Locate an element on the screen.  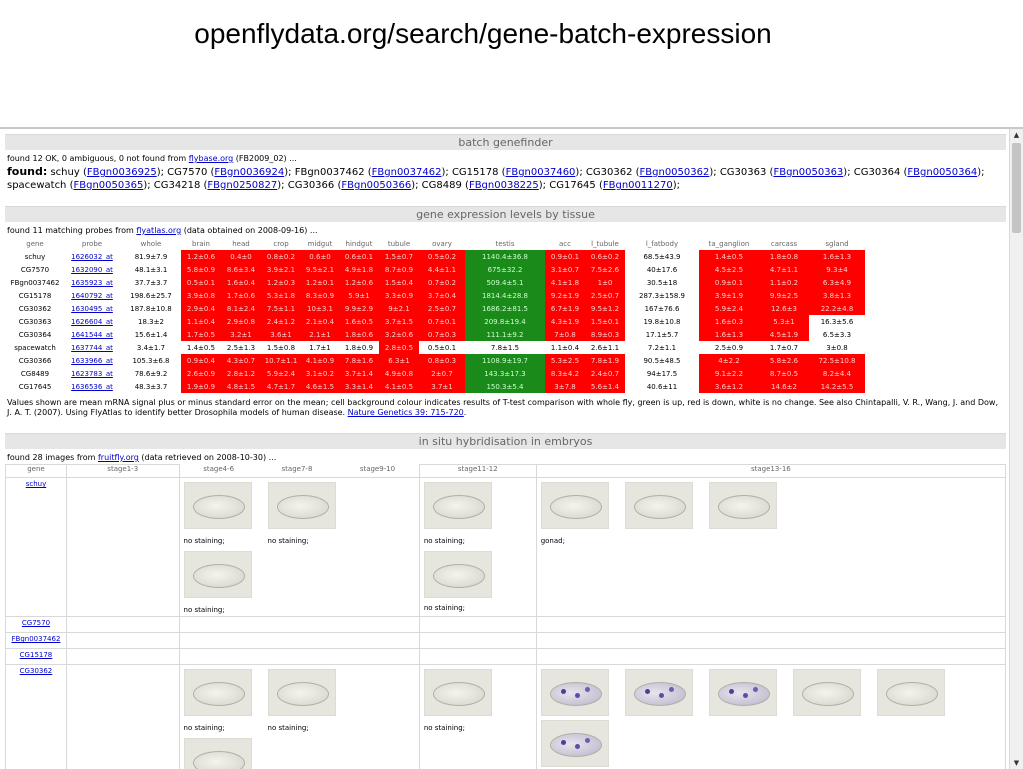
gene-id-link: FBgn0250827 is located at coordinates (242, 185).